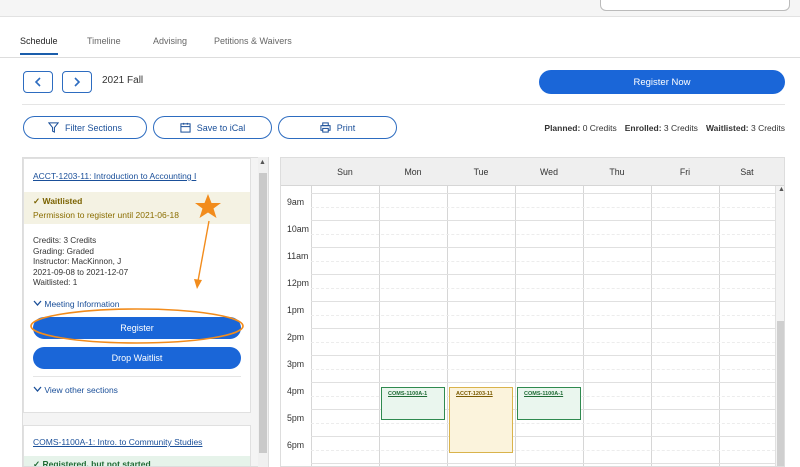  I want to click on search-field, so click(695, 5).